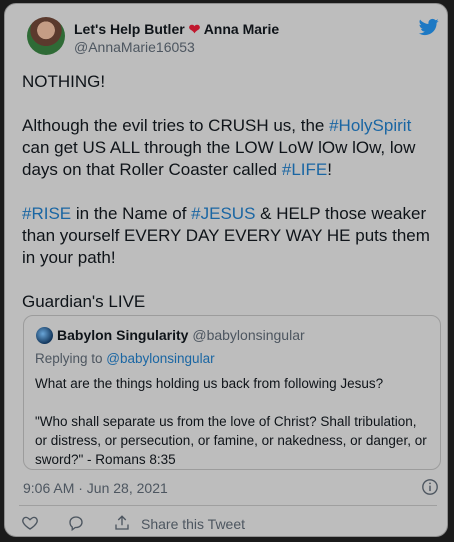 The height and width of the screenshot is (542, 454). What do you see at coordinates (123, 335) in the screenshot?
I see `quoted-author-name: Babylon Singularity` at bounding box center [123, 335].